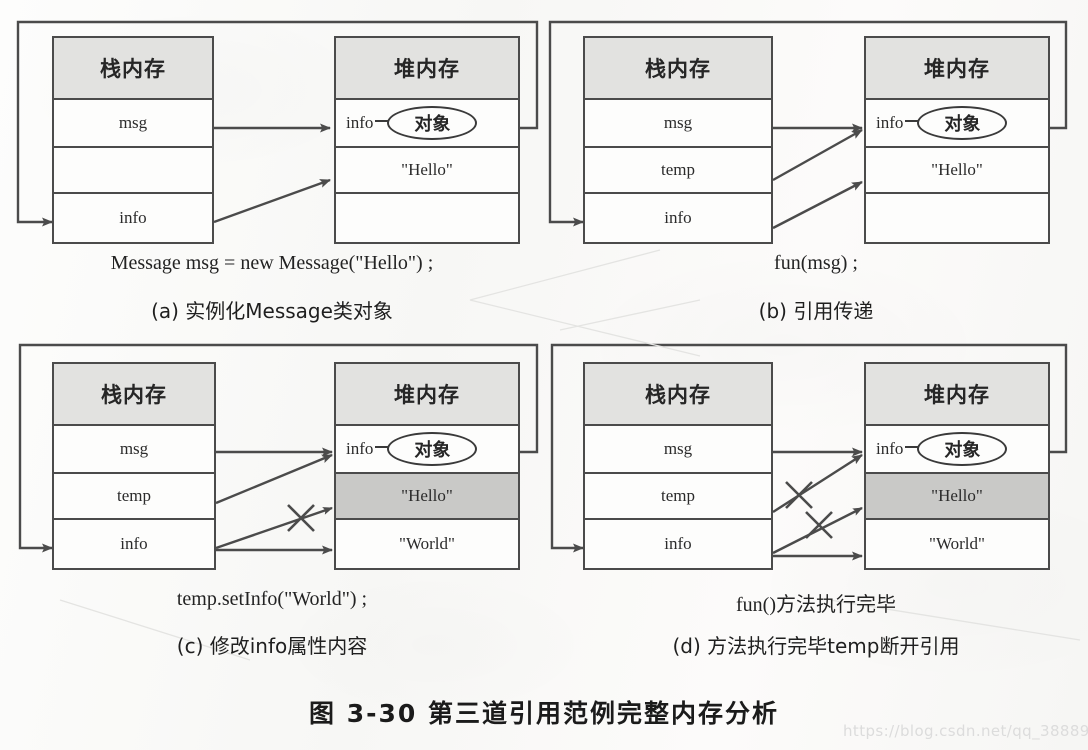 The width and height of the screenshot is (1088, 750). I want to click on panel-c-heap-table: 堆内存 info 对象 "Hello" "World", so click(427, 466).